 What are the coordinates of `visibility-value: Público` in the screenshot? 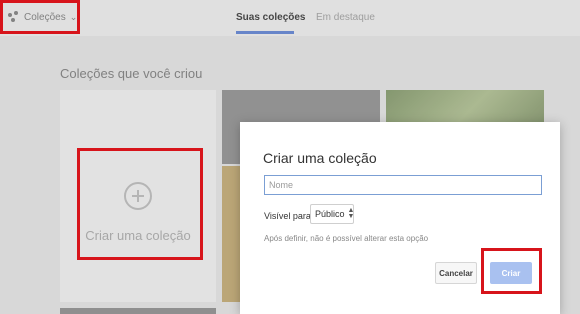 It's located at (330, 214).